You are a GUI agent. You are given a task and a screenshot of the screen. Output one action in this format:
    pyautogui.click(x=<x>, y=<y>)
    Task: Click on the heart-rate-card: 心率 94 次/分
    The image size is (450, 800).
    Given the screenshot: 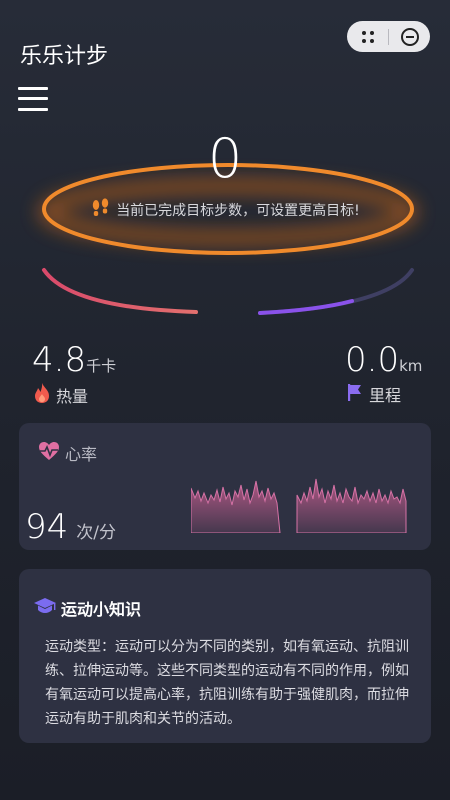 What is the action you would take?
    pyautogui.click(x=225, y=486)
    